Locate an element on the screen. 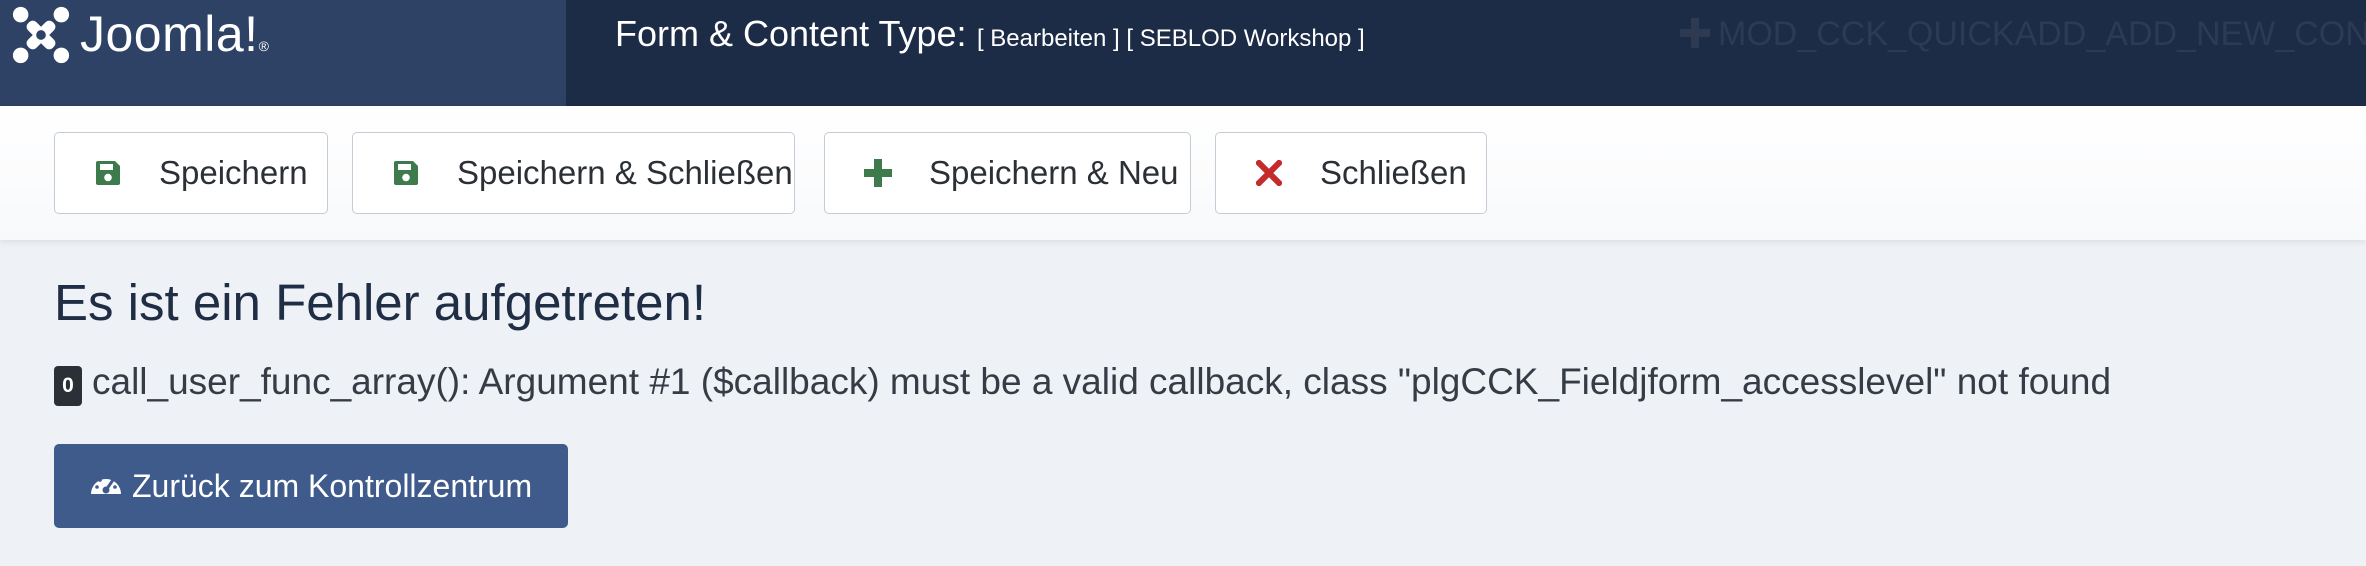  dashboard-gauge-icon is located at coordinates (106, 486).